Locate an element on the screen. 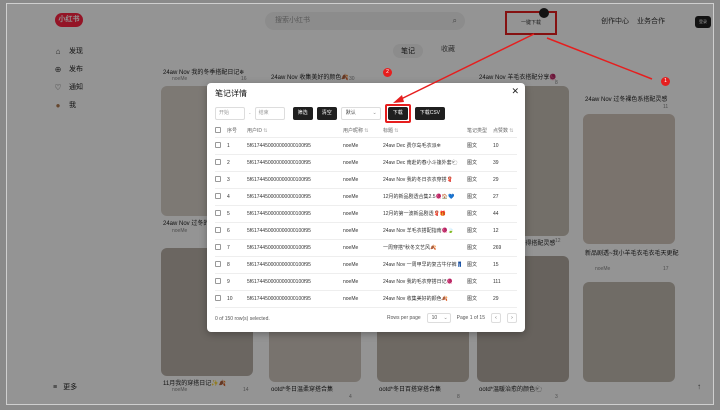 Image resolution: width=720 pixels, height=410 pixels. step-marker-2: 2 is located at coordinates (387, 72).